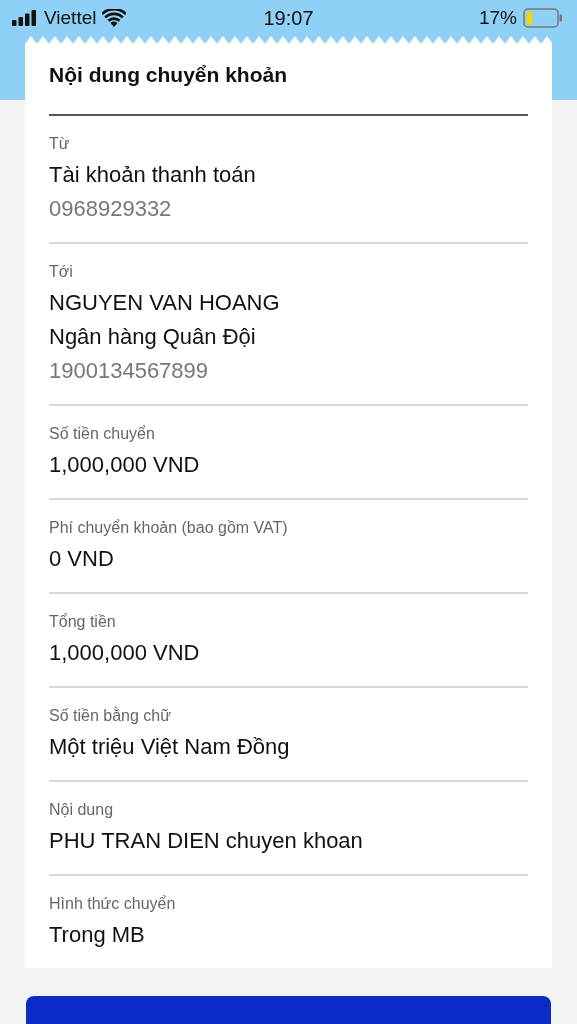  What do you see at coordinates (61, 272) in the screenshot?
I see `field-label: Tới` at bounding box center [61, 272].